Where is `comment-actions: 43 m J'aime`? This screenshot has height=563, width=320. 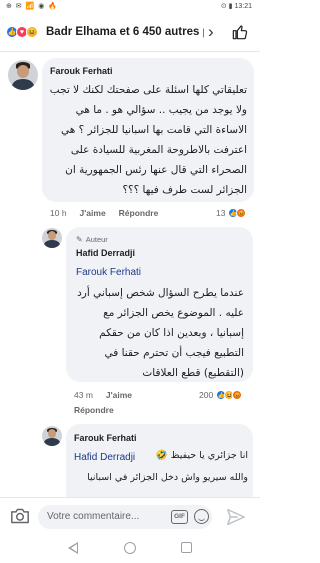 comment-actions: 43 m J'aime is located at coordinates (109, 395).